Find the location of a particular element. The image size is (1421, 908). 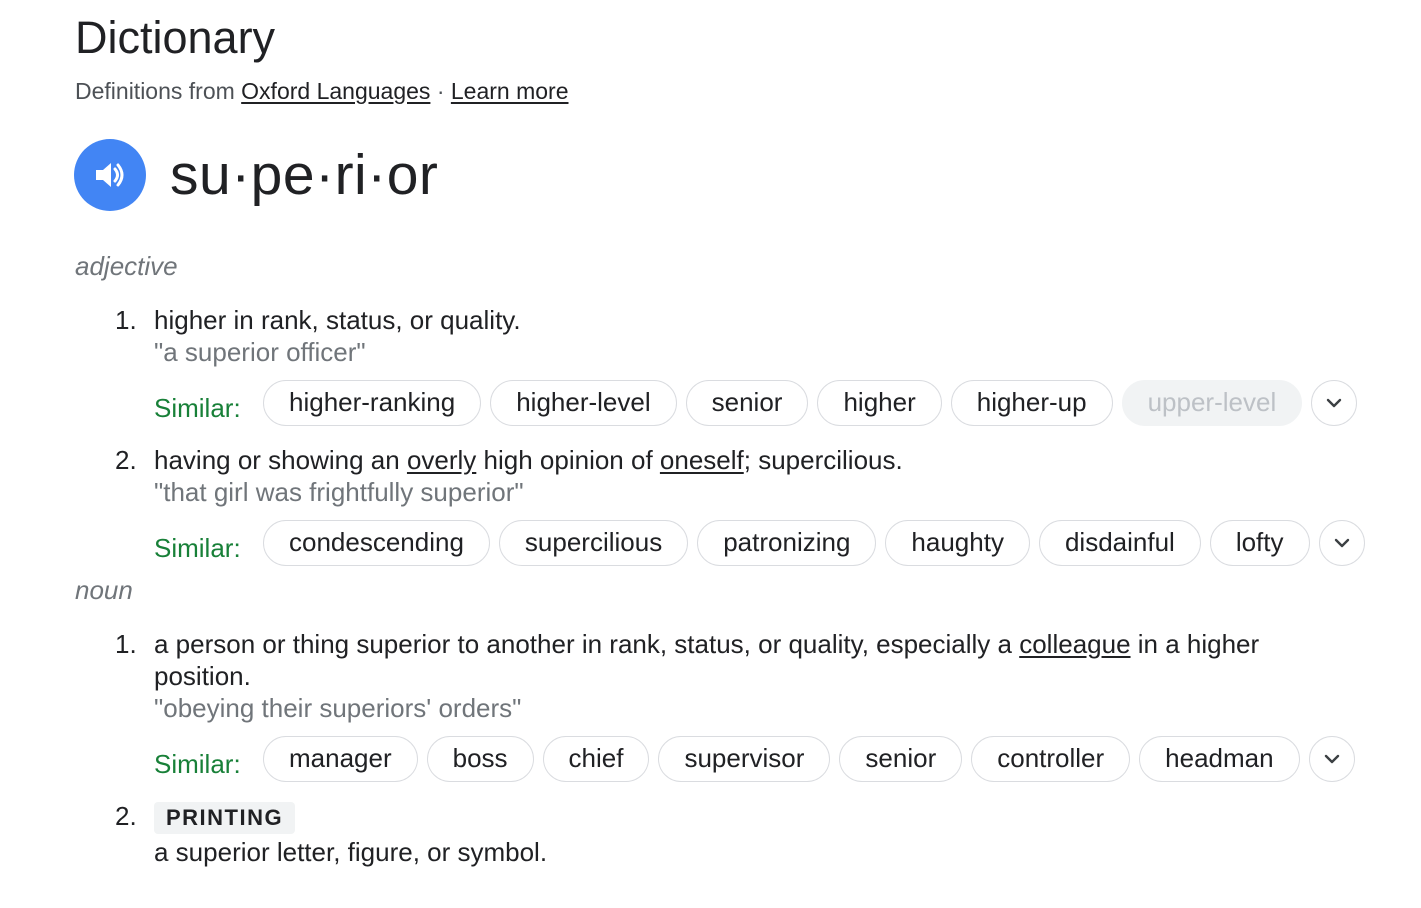

similar-chip: upper-level is located at coordinates (1212, 403).